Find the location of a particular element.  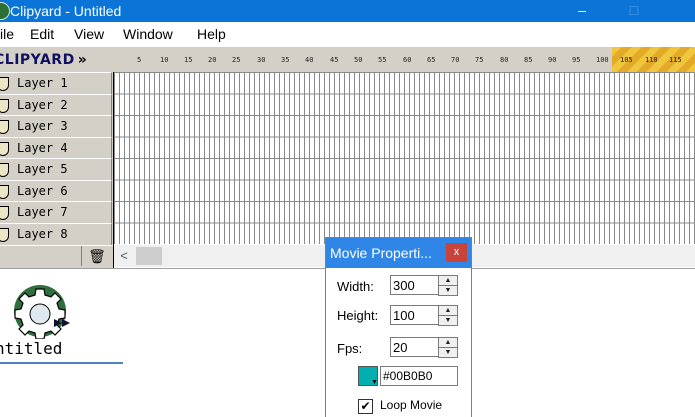

ruler-tick: 55 is located at coordinates (382, 60).